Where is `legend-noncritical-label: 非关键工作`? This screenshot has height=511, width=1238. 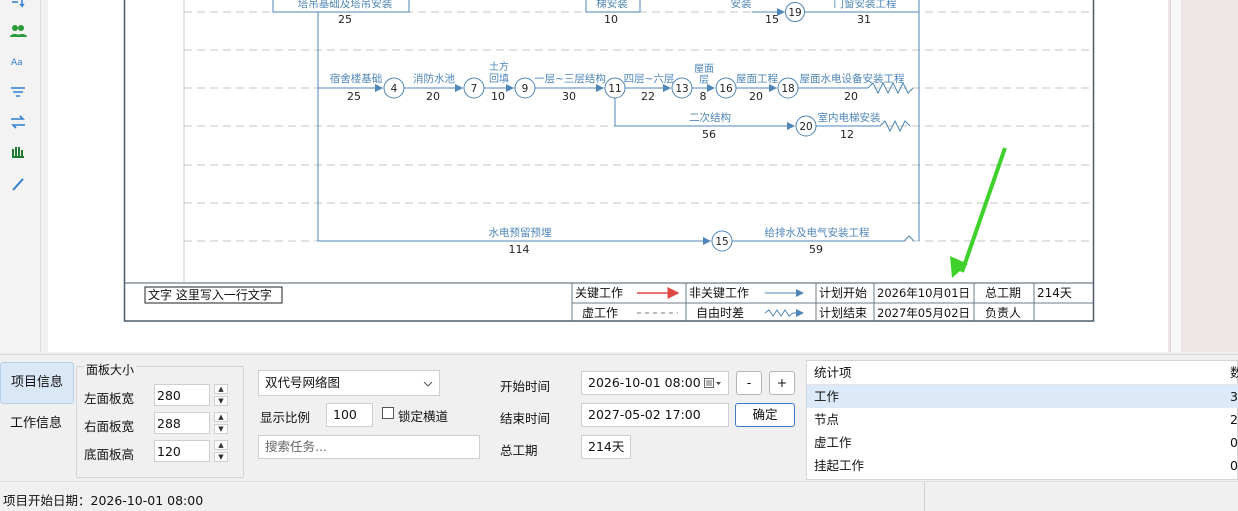
legend-noncritical-label: 非关键工作 is located at coordinates (719, 293).